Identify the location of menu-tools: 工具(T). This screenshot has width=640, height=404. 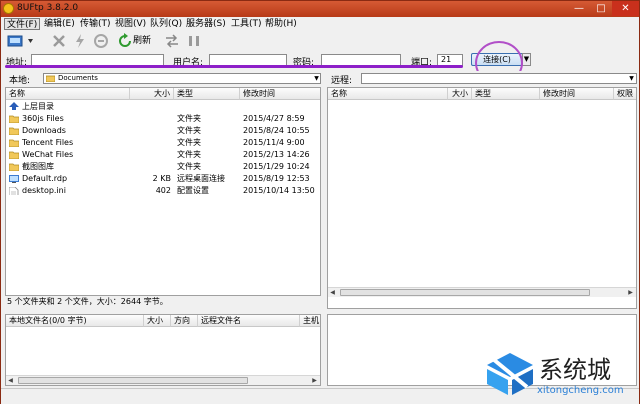
(246, 24).